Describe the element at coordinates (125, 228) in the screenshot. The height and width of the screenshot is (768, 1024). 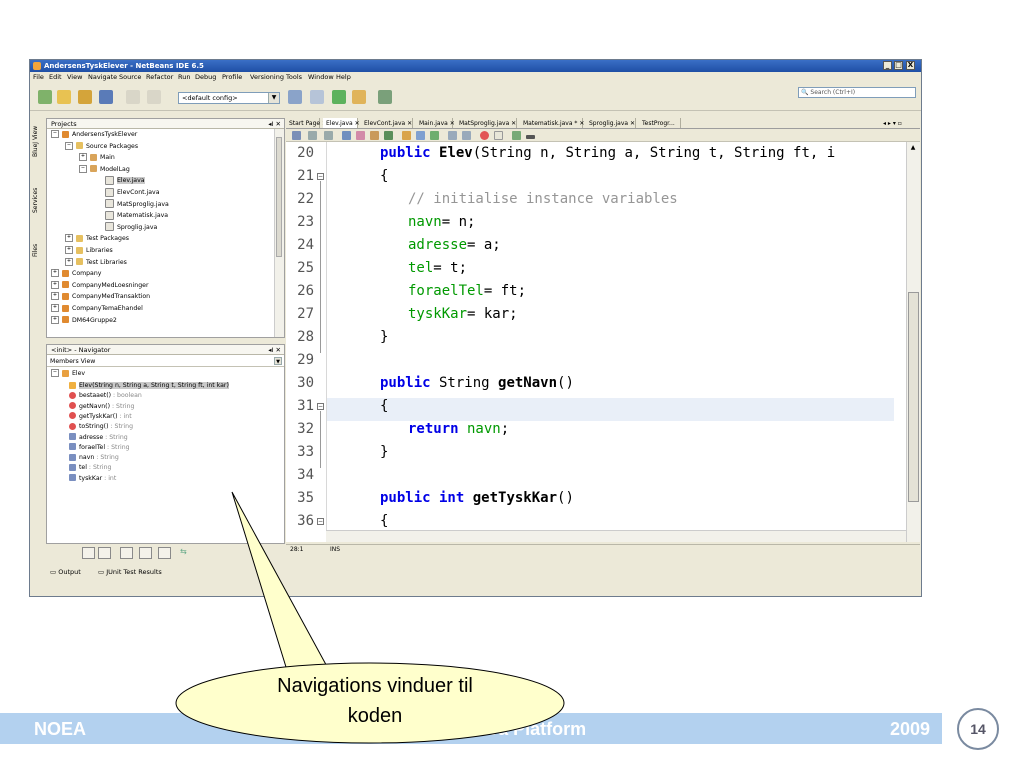
I see `tree-node: Sproglig.java` at that location.